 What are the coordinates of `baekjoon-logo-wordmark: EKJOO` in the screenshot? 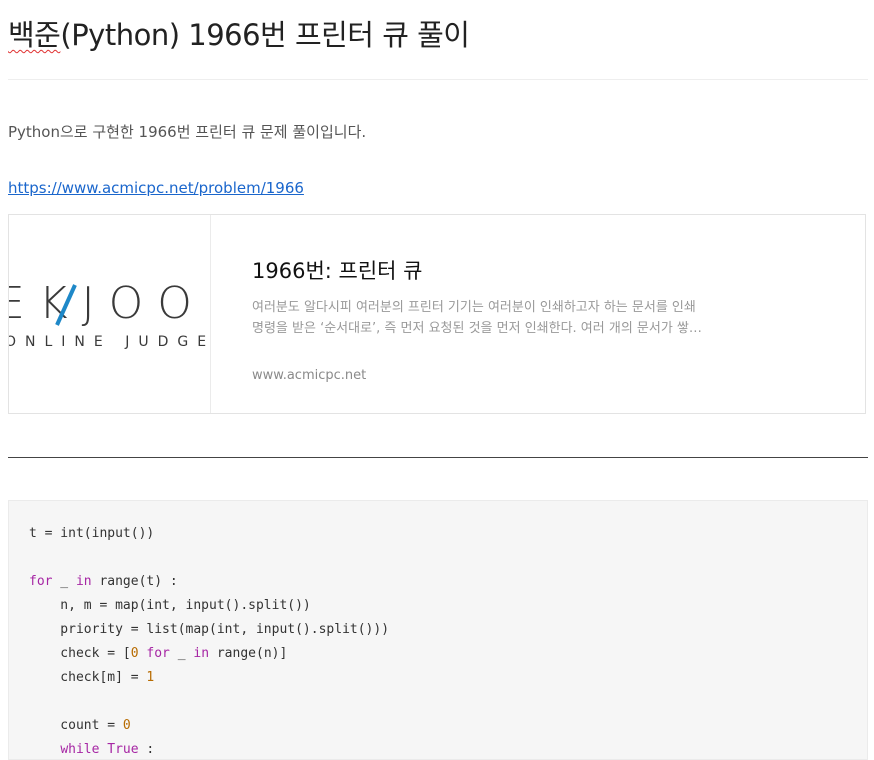 It's located at (107, 303).